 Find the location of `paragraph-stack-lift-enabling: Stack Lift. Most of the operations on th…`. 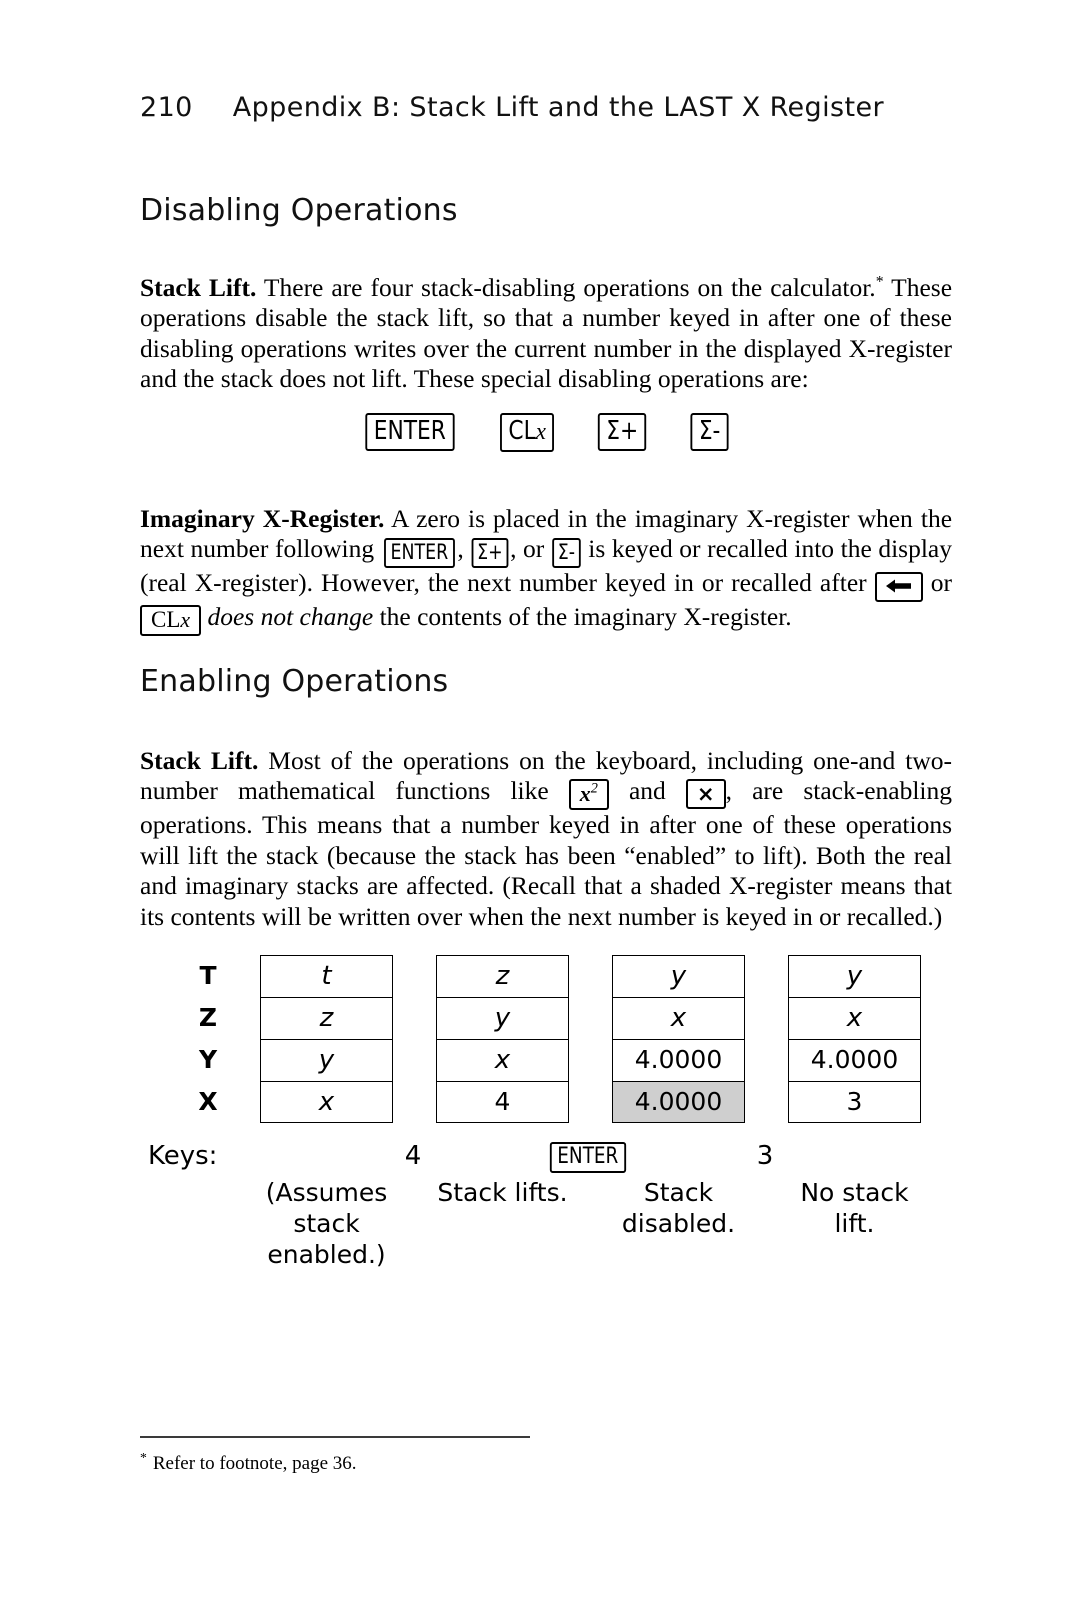

paragraph-stack-lift-enabling: Stack Lift. Most of the operations on th… is located at coordinates (546, 839).